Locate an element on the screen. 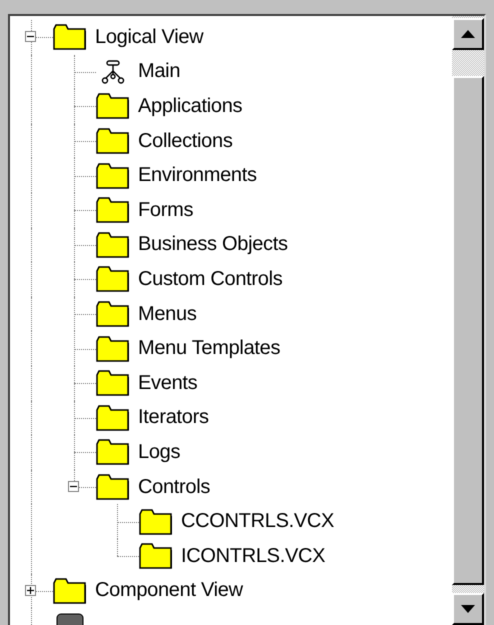 The height and width of the screenshot is (625, 494). scroll-thumb is located at coordinates (468, 330).